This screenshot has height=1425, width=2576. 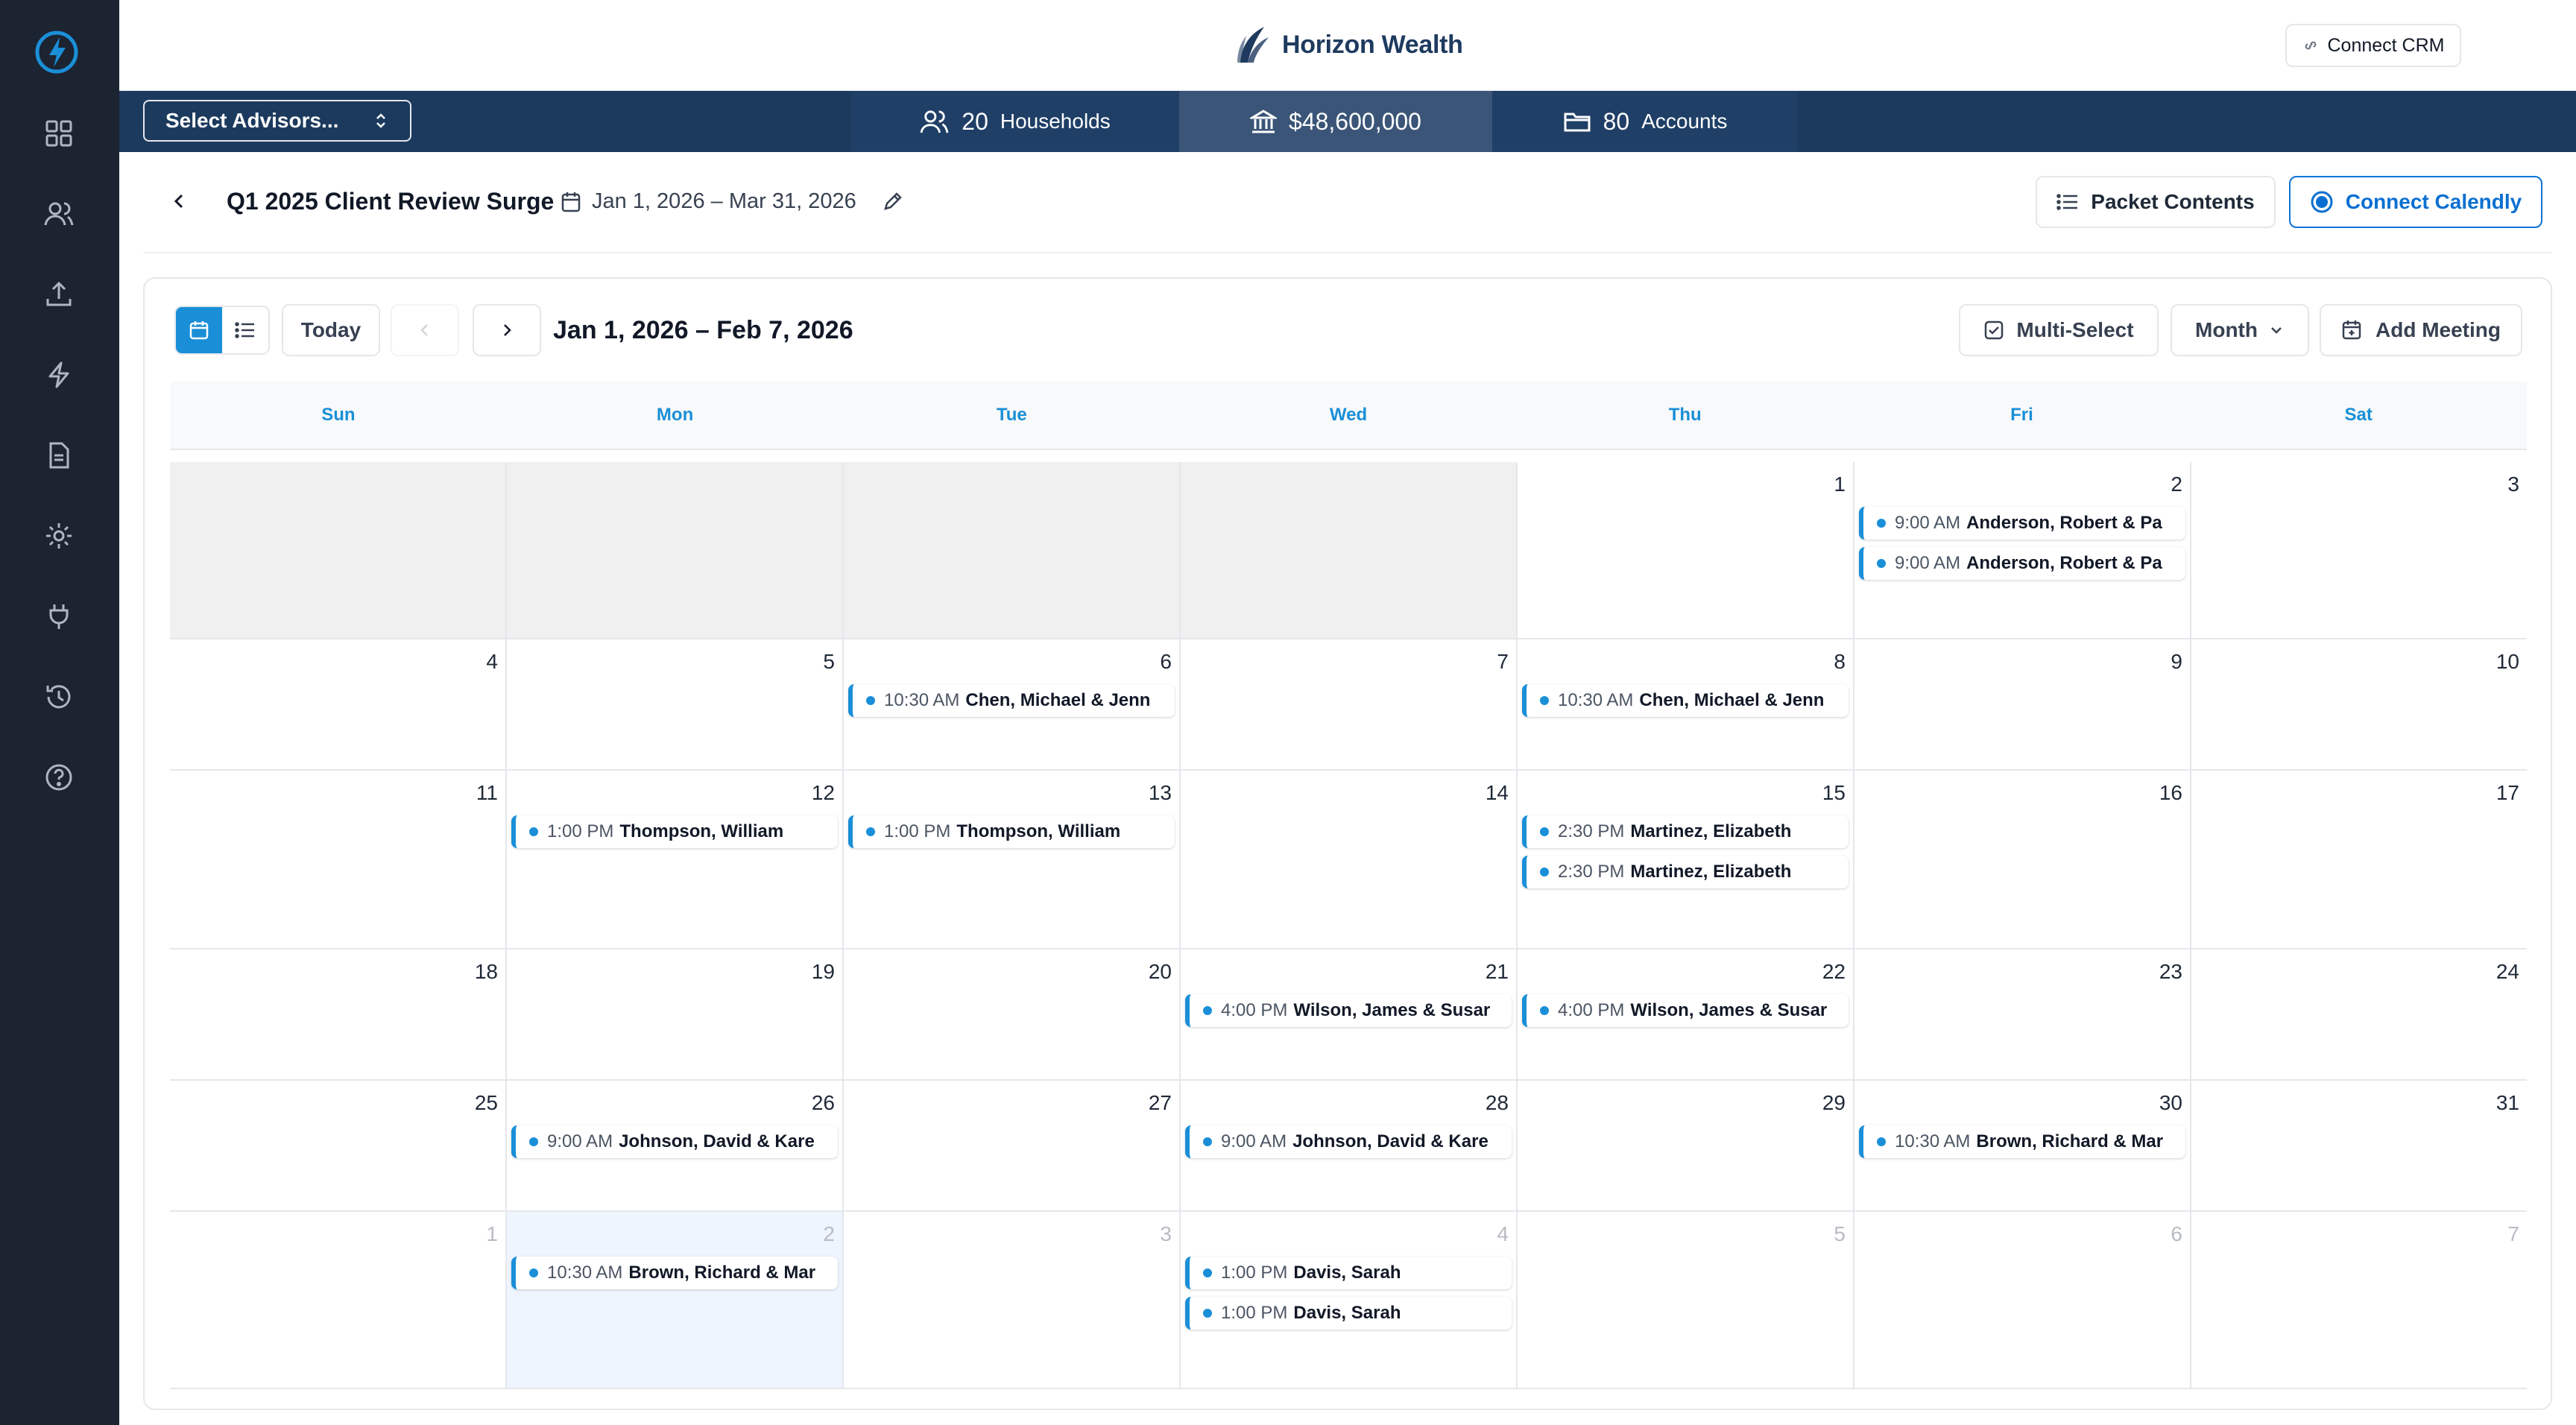 What do you see at coordinates (337, 860) in the screenshot?
I see `day-cell: 11` at bounding box center [337, 860].